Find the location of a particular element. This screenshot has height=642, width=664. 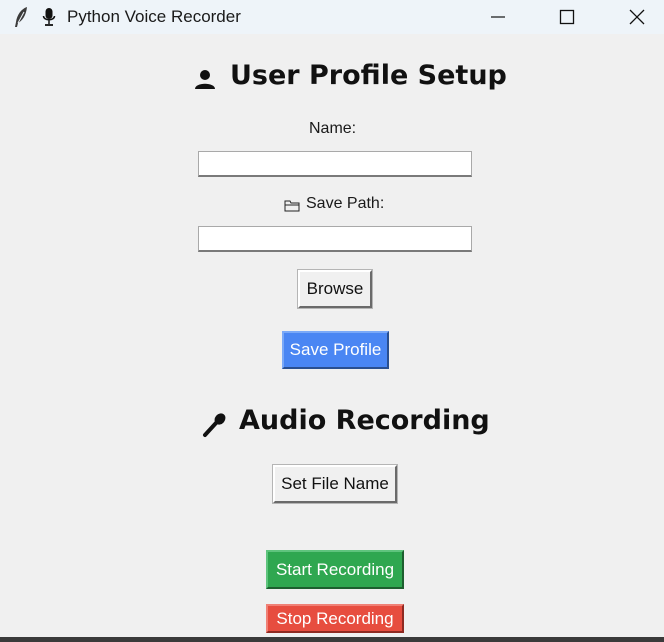

stop-recording-button: Stop Recording is located at coordinates (335, 618).